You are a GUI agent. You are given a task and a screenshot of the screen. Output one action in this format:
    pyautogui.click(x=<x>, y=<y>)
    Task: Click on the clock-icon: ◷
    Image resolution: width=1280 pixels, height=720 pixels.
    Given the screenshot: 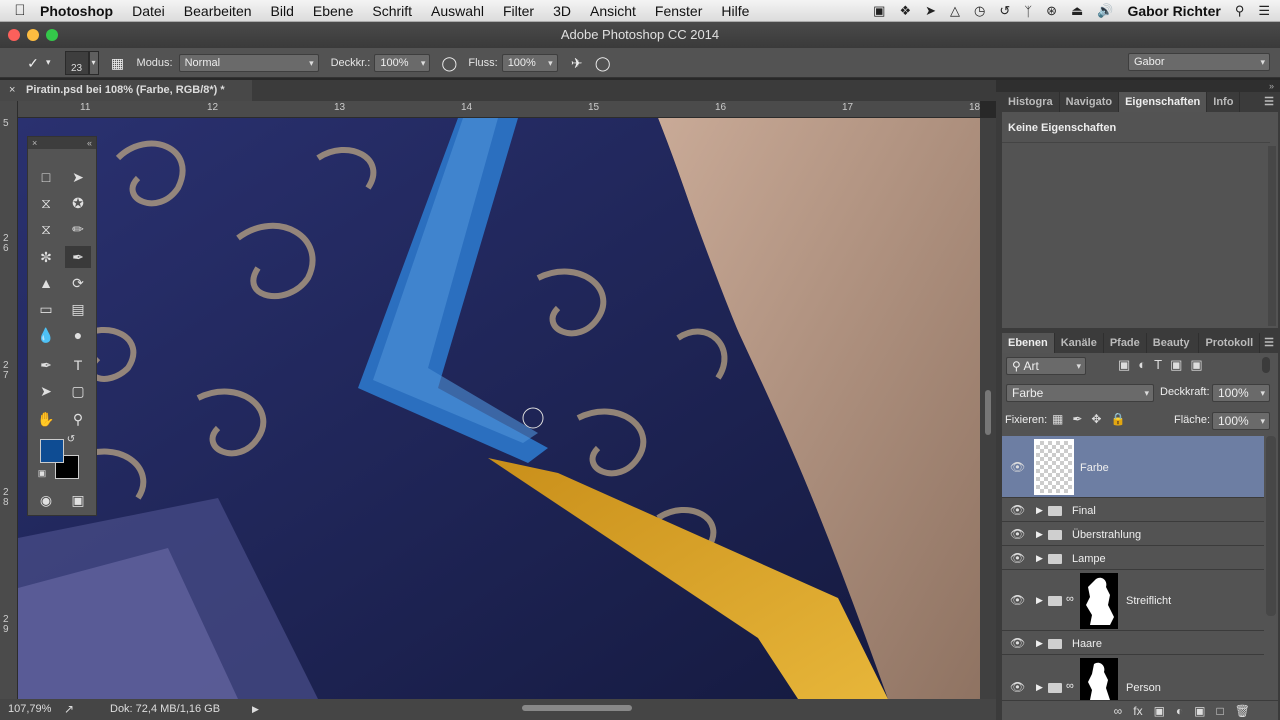 What is the action you would take?
    pyautogui.click(x=979, y=11)
    